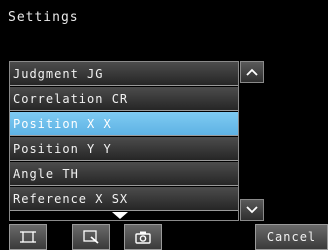 The width and height of the screenshot is (328, 250). What do you see at coordinates (43, 17) in the screenshot?
I see `page-title: Settings` at bounding box center [43, 17].